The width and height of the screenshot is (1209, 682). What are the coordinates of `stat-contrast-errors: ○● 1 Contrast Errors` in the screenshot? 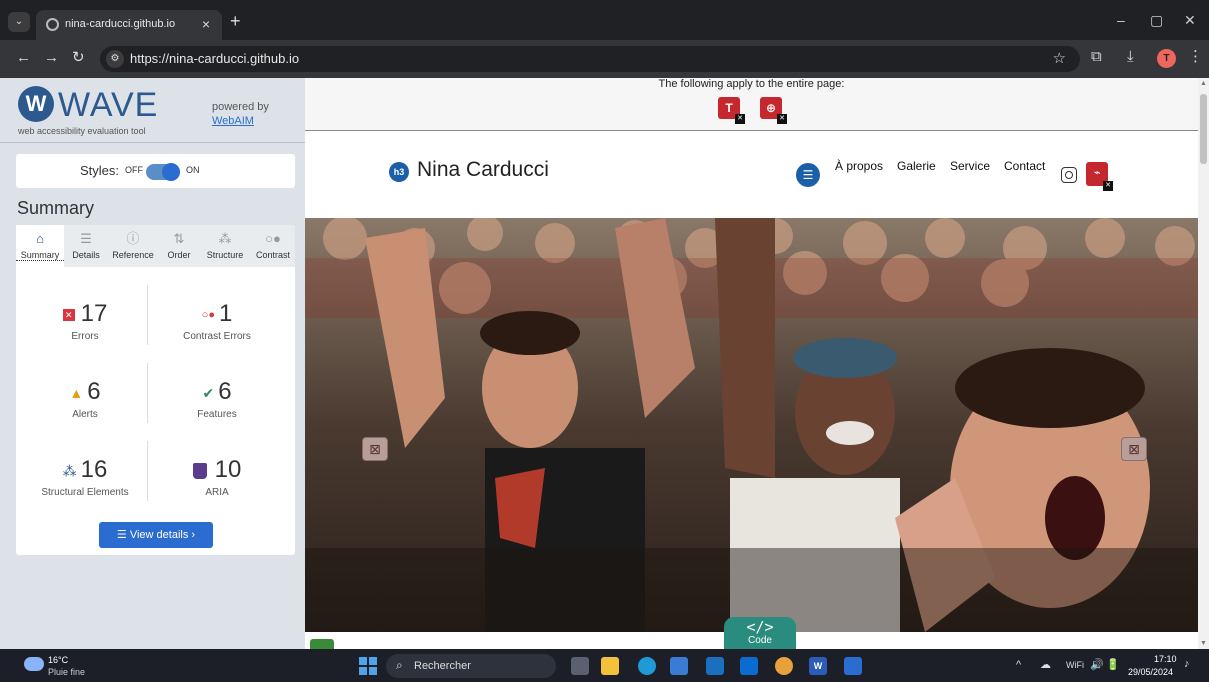 It's located at (217, 320).